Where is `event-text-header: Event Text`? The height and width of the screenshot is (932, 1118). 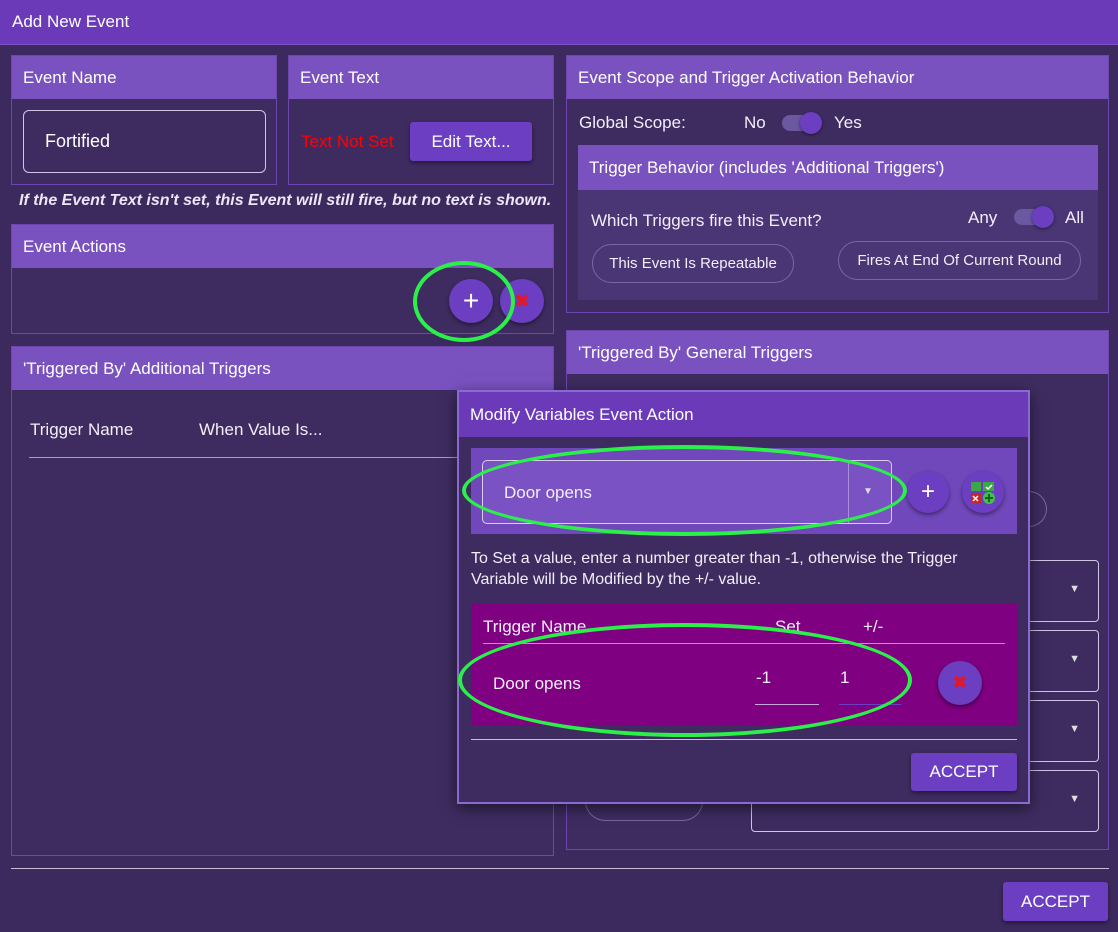
event-text-header: Event Text is located at coordinates (421, 77).